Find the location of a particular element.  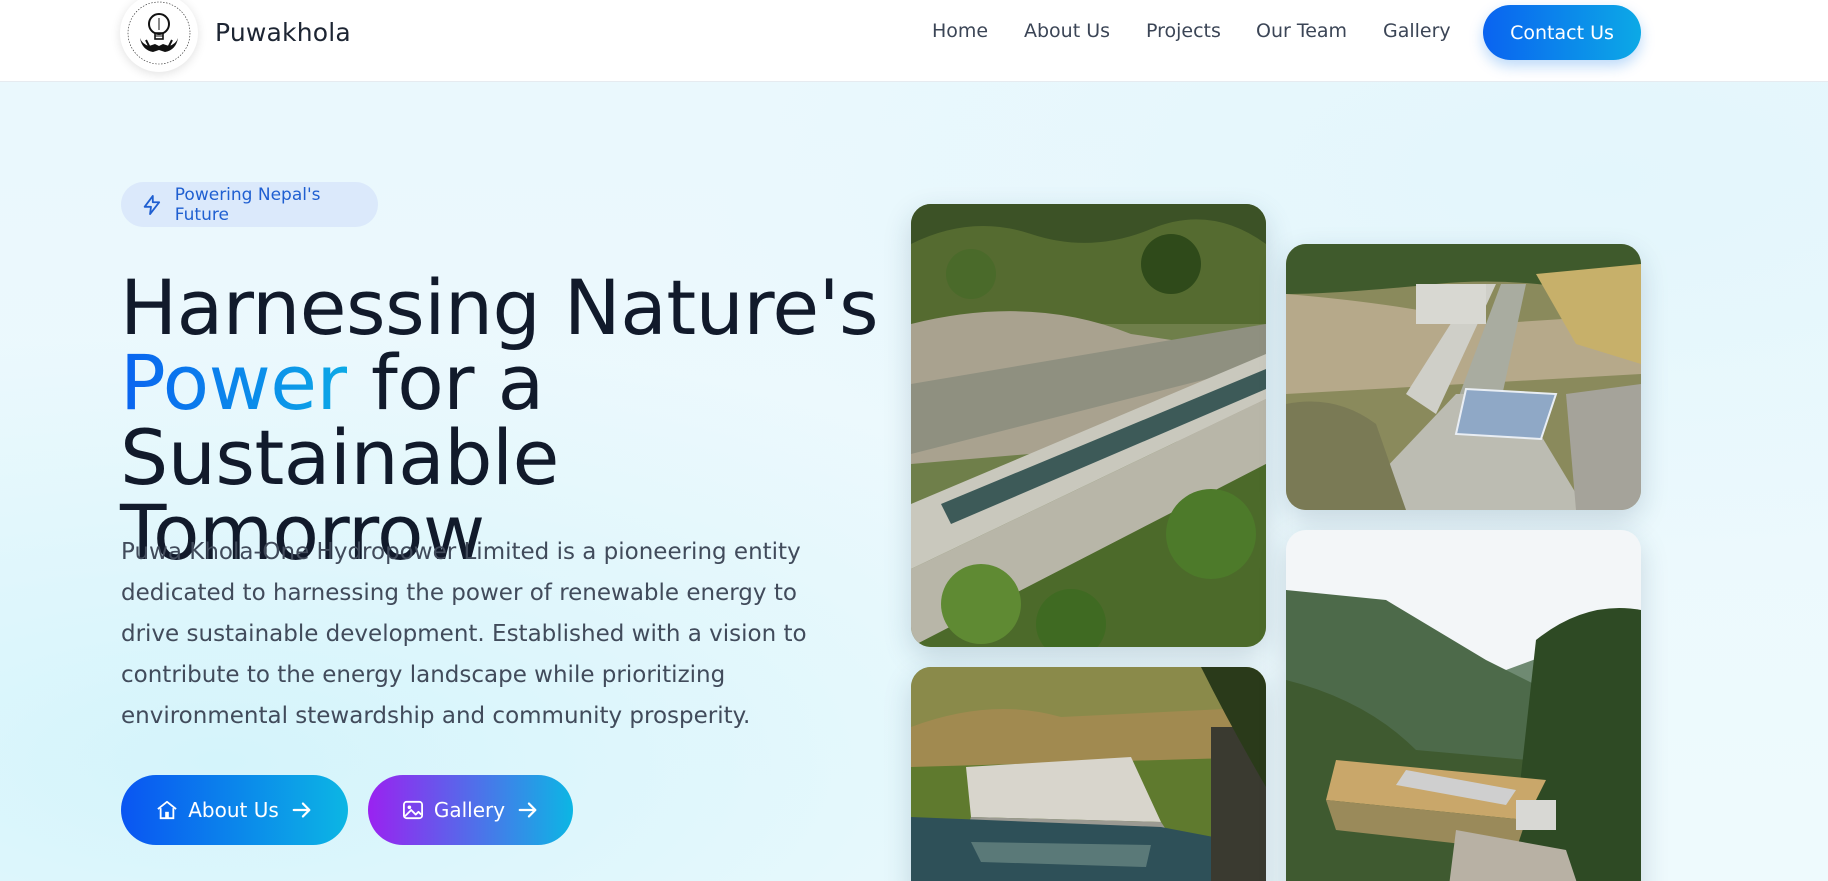

about-us-button: About Us is located at coordinates (234, 810).